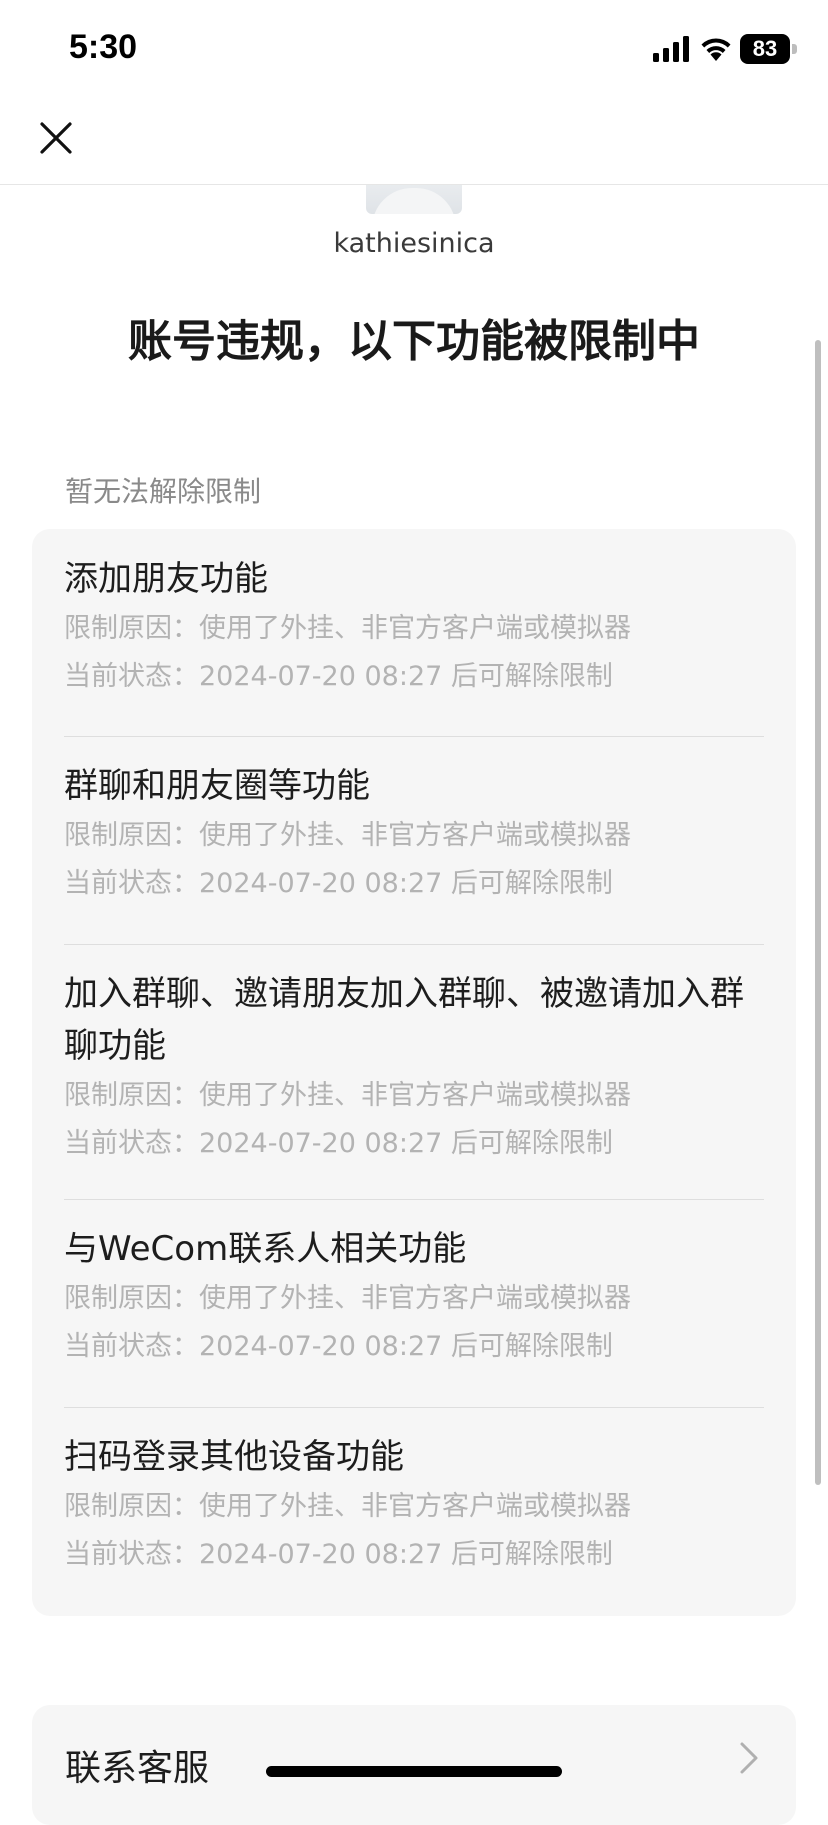 The image size is (828, 1825). Describe the element at coordinates (137, 1768) in the screenshot. I see `contact-support-label: 联系客服` at that location.